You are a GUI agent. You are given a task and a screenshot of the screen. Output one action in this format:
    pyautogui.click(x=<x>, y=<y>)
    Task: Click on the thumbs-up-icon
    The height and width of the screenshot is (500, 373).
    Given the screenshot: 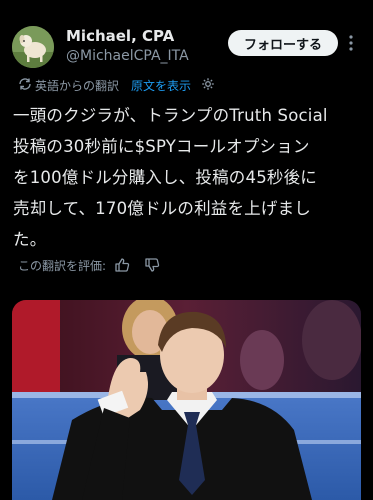 What is the action you would take?
    pyautogui.click(x=122, y=265)
    